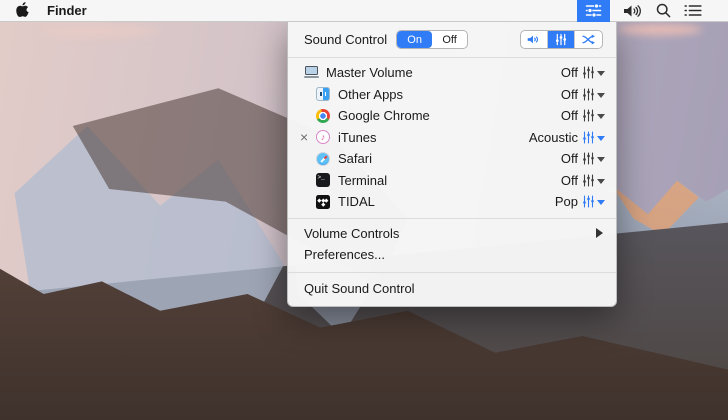  Describe the element at coordinates (452, 181) in the screenshot. I see `app-row-terminal: >_ Terminal Off` at that location.